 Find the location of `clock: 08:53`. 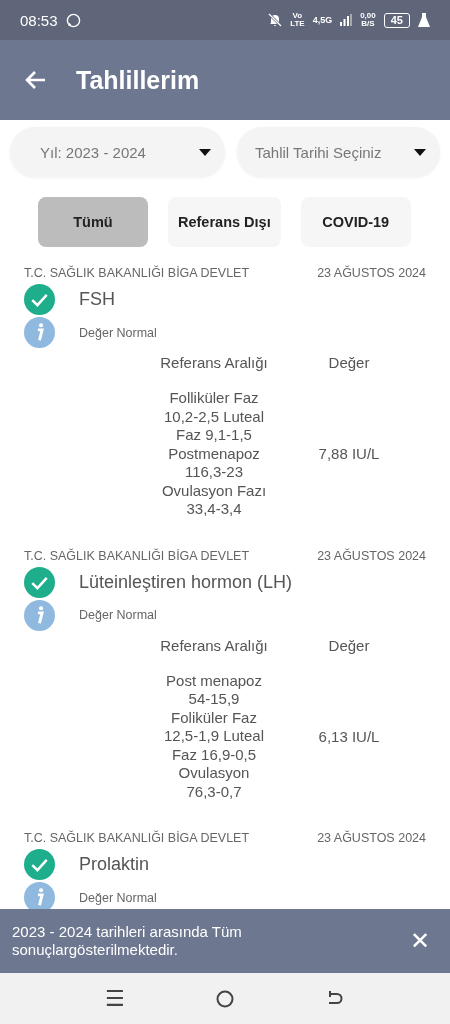

clock: 08:53 is located at coordinates (39, 20).